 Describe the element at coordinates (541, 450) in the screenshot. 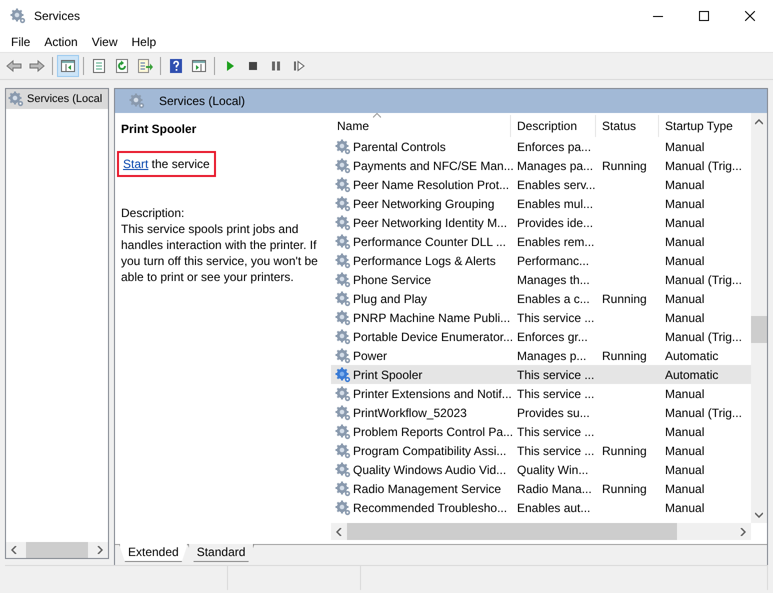

I see `service-row: Program Compatibility Assi... This service ... Running Manual` at that location.